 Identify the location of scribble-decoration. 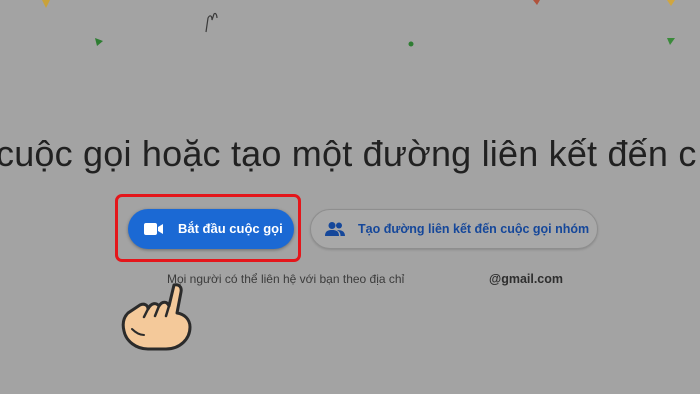
(211, 22).